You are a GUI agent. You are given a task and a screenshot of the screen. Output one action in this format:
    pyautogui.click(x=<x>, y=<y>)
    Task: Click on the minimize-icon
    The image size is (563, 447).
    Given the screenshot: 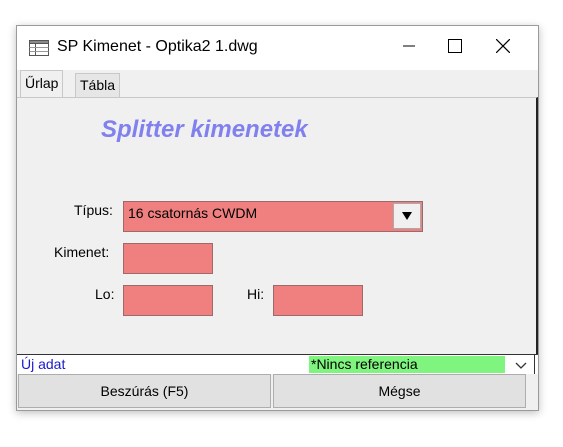 What is the action you would take?
    pyautogui.click(x=409, y=48)
    